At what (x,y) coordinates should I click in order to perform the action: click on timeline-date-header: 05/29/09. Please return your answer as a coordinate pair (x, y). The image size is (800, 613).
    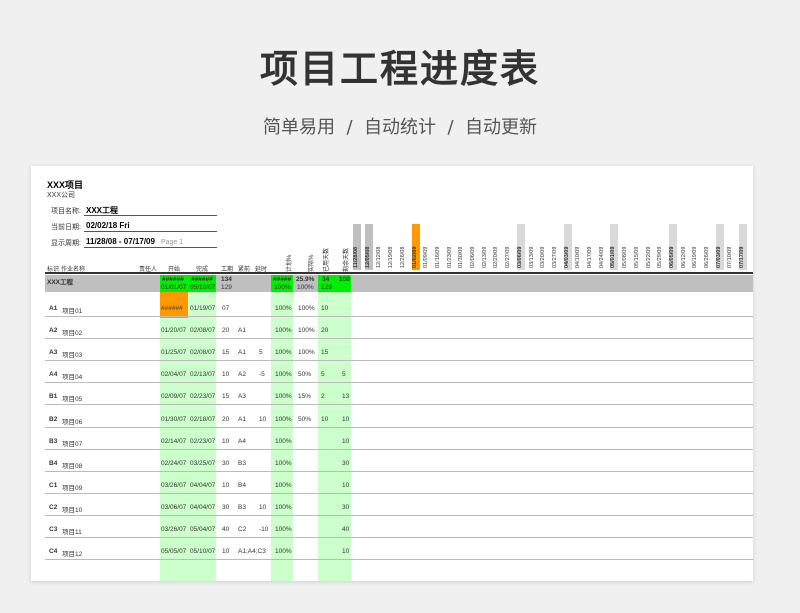
    Looking at the image, I should click on (660, 257).